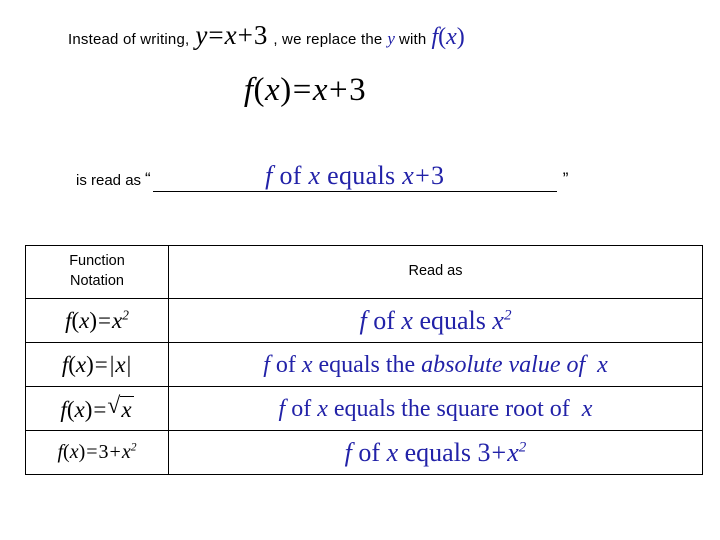 This screenshot has height=540, width=720. I want to click on fill-in-blank-answer: f of x equals x+3, so click(354, 175).